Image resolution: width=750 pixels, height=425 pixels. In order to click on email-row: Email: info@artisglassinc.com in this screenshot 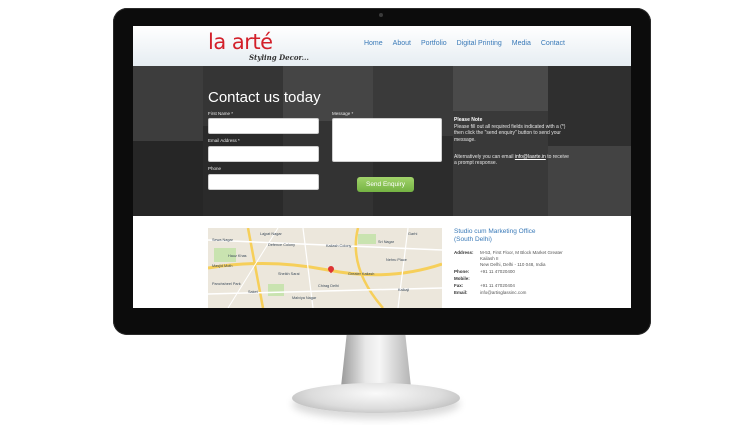, I will do `click(490, 292)`.